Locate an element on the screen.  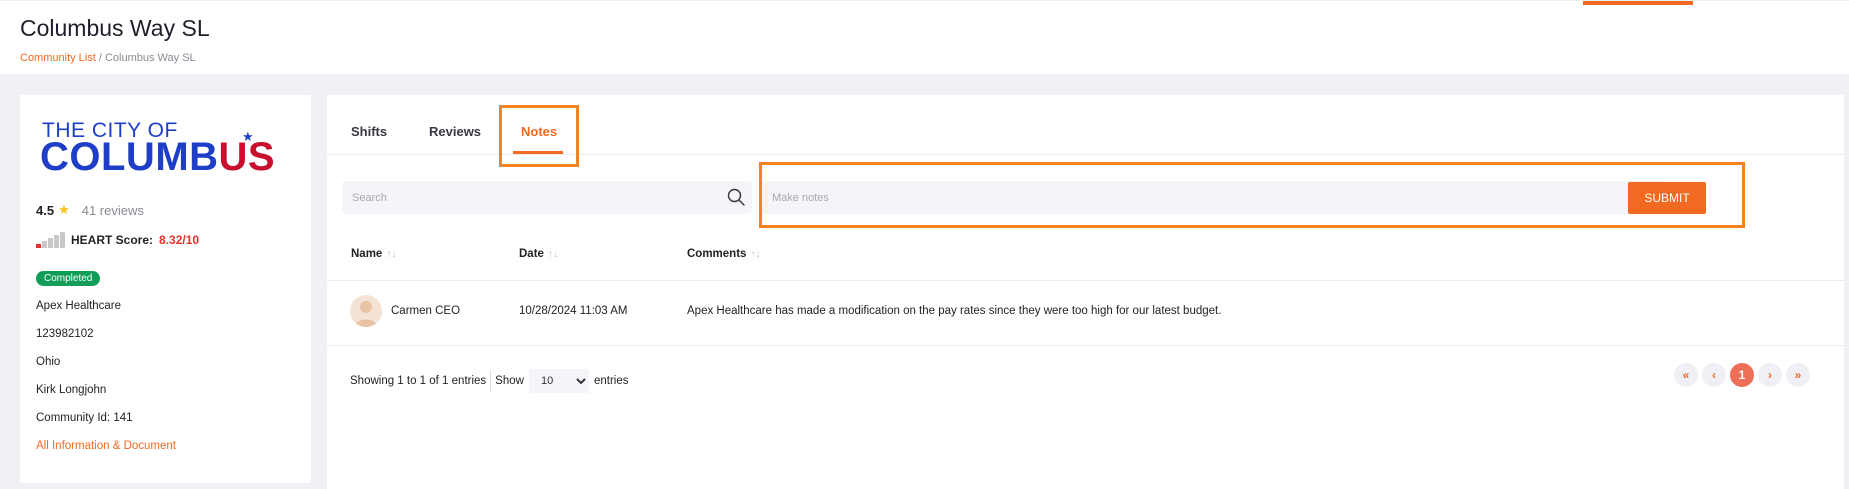
search-box is located at coordinates (547, 197).